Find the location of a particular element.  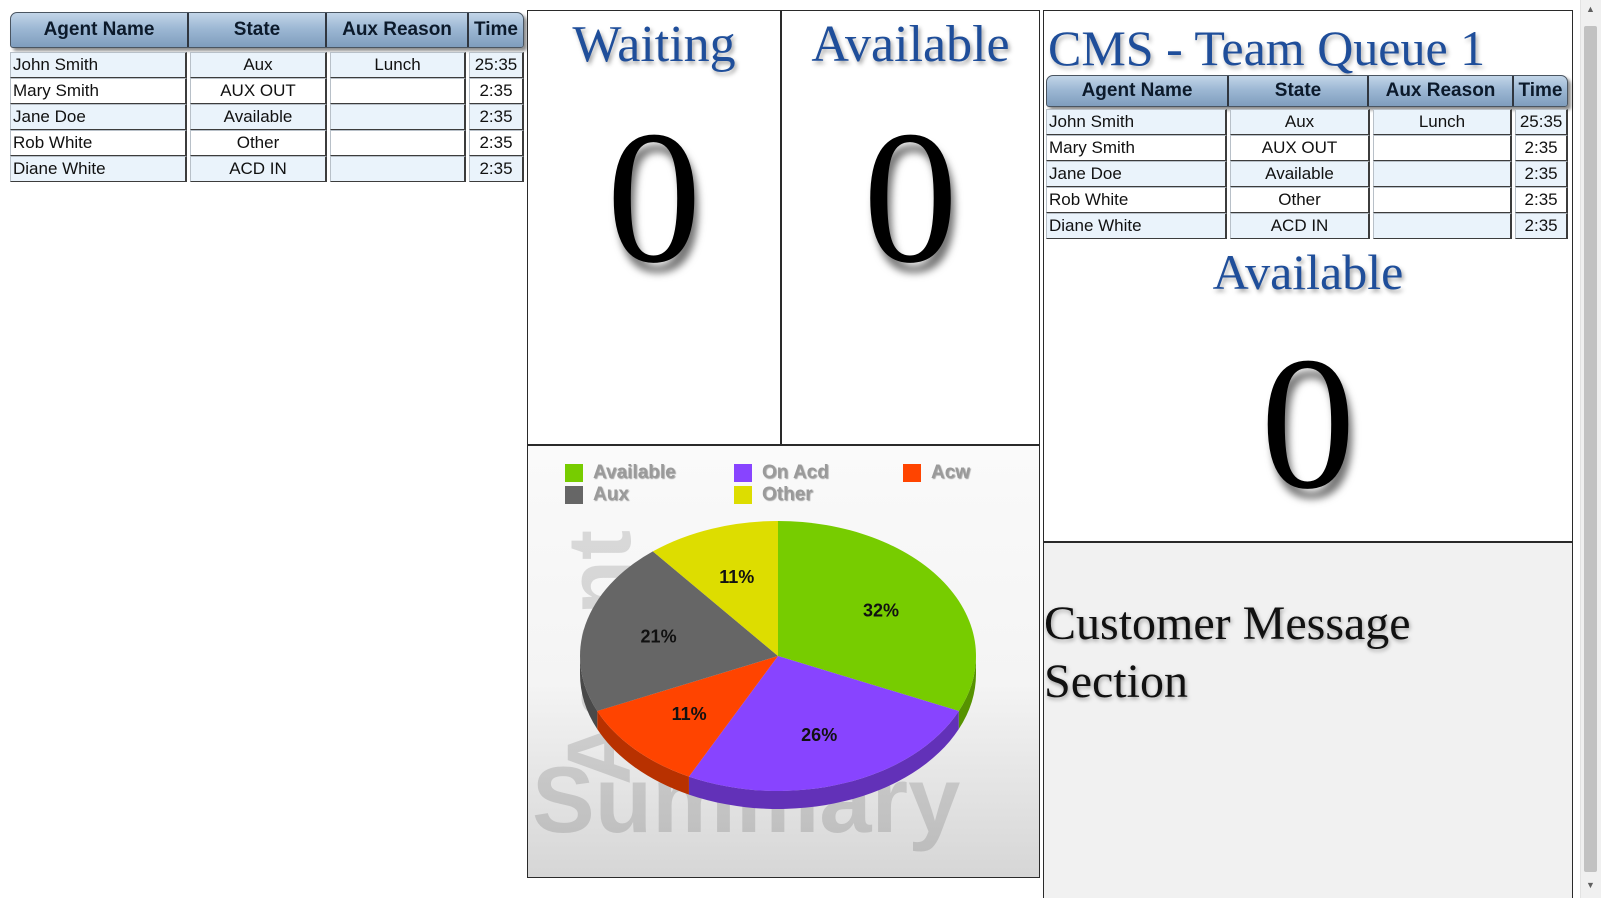

scroll-up-icon: ▲ is located at coordinates (1590, 9).